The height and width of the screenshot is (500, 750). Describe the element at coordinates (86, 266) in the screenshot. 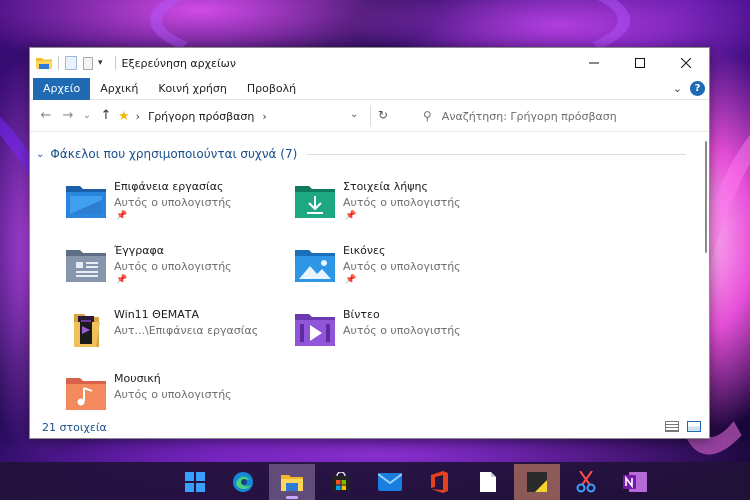

I see `documents-folder-icon` at that location.